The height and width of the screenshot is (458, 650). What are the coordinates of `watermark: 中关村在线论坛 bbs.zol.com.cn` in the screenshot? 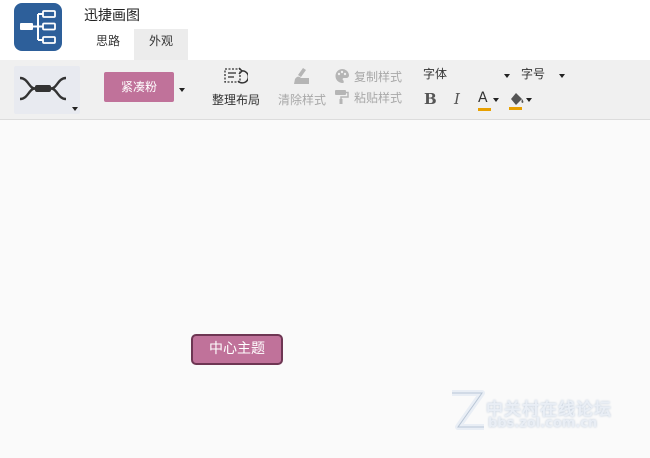 It's located at (542, 415).